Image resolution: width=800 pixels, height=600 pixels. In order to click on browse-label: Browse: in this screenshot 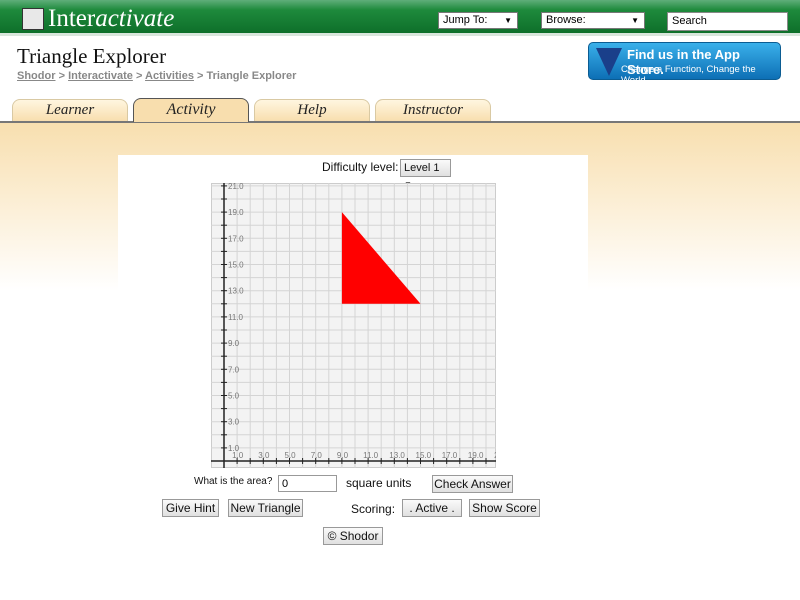, I will do `click(566, 20)`.